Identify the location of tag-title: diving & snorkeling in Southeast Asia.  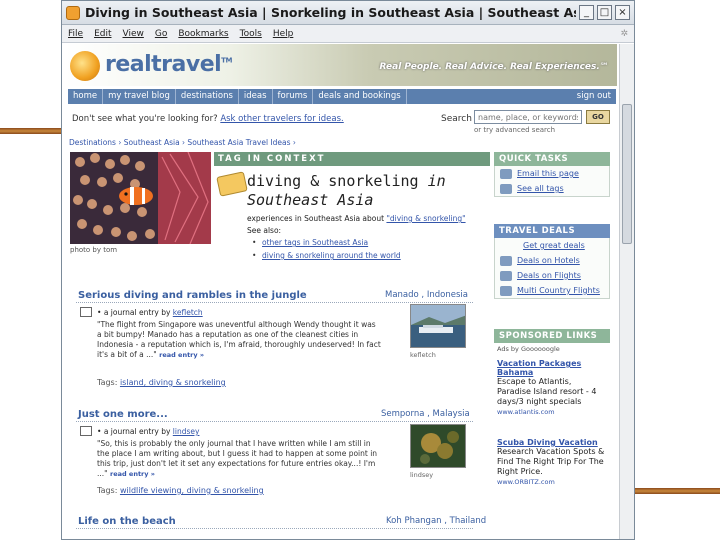
(346, 191).